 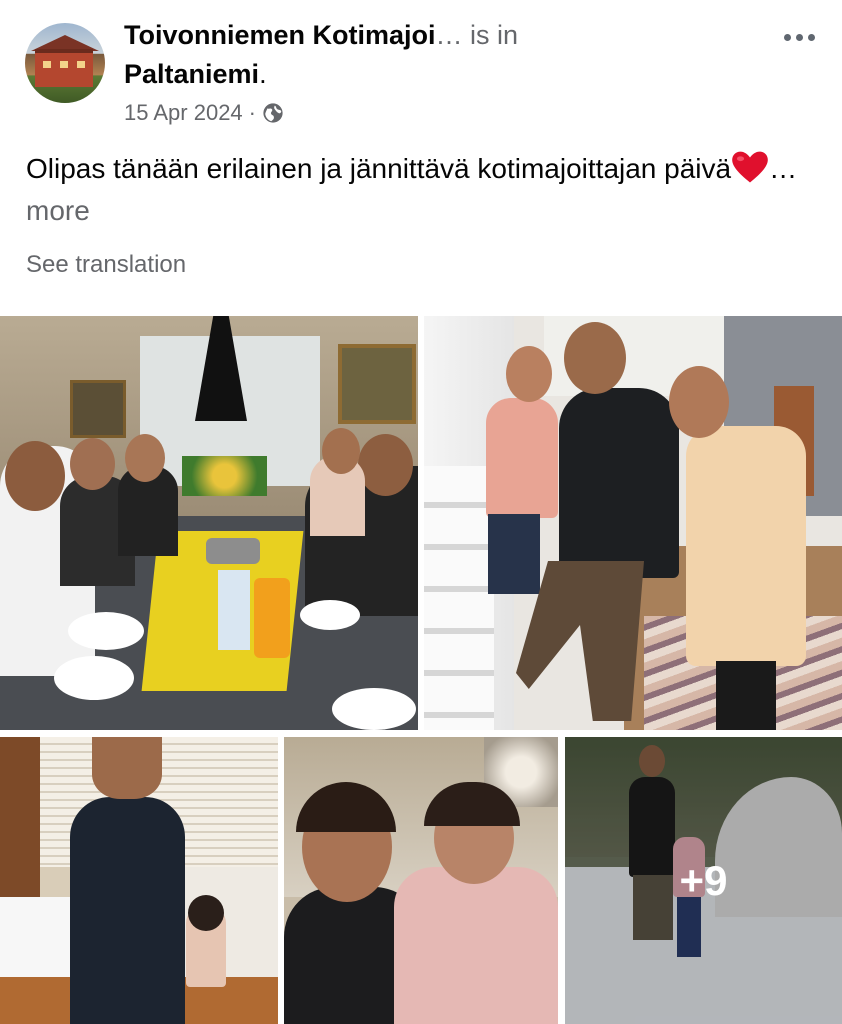 What do you see at coordinates (595, 358) in the screenshot?
I see `photo-man-face` at bounding box center [595, 358].